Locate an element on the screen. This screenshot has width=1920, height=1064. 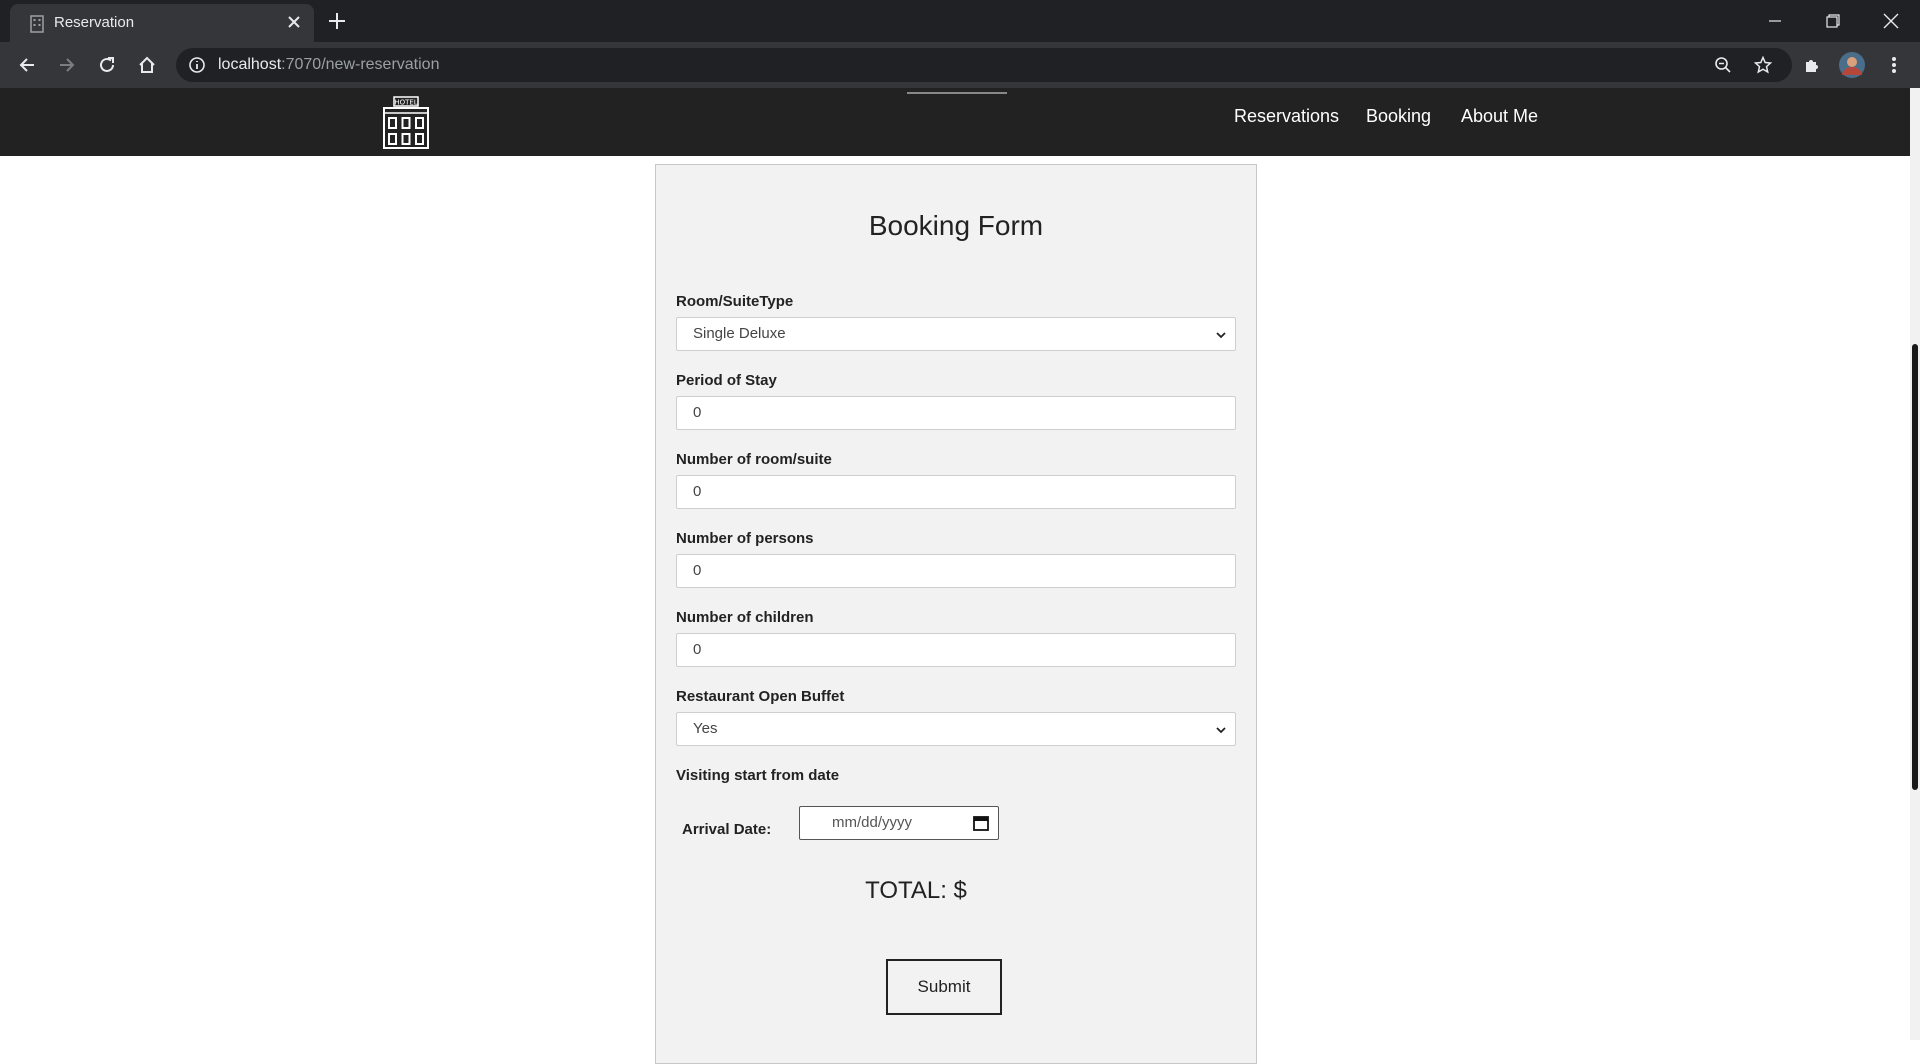
room-type-label: Room/SuiteType is located at coordinates (735, 301).